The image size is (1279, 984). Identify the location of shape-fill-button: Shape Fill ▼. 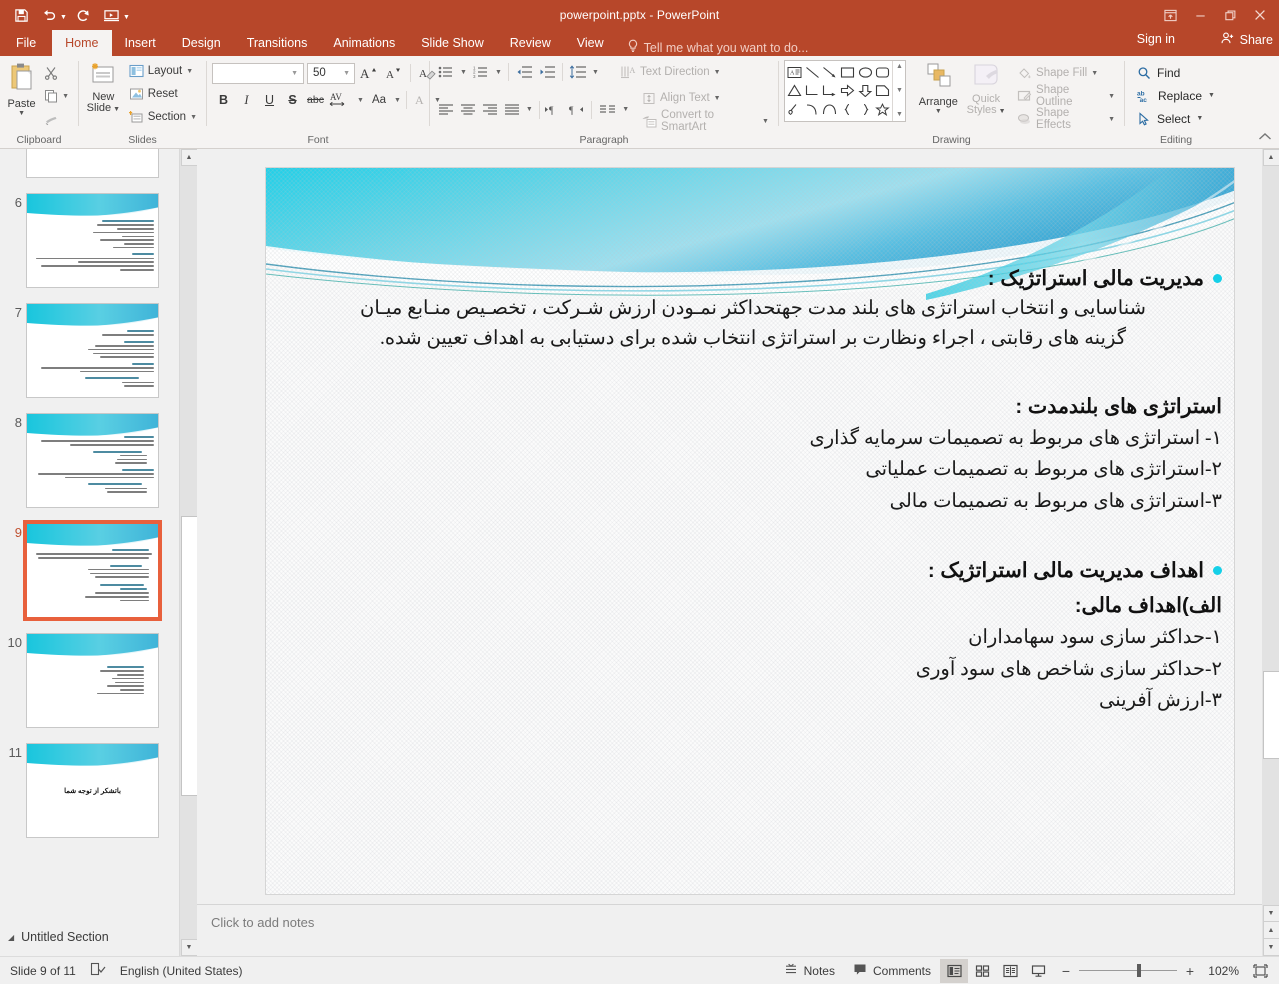
(1066, 73).